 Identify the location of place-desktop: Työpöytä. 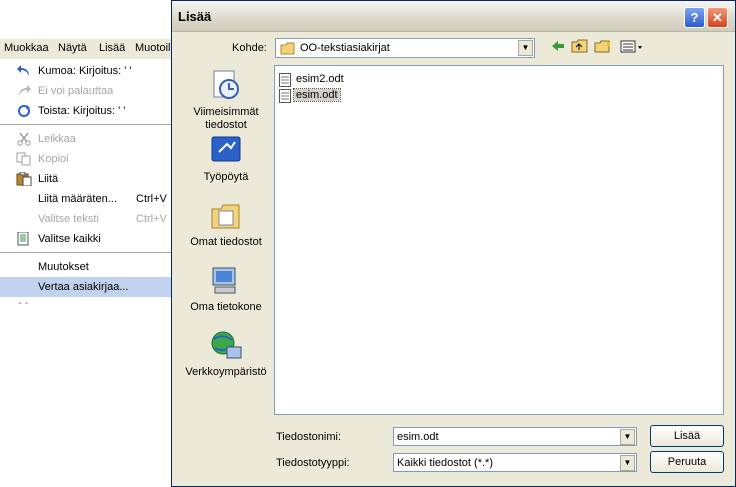
(226, 159).